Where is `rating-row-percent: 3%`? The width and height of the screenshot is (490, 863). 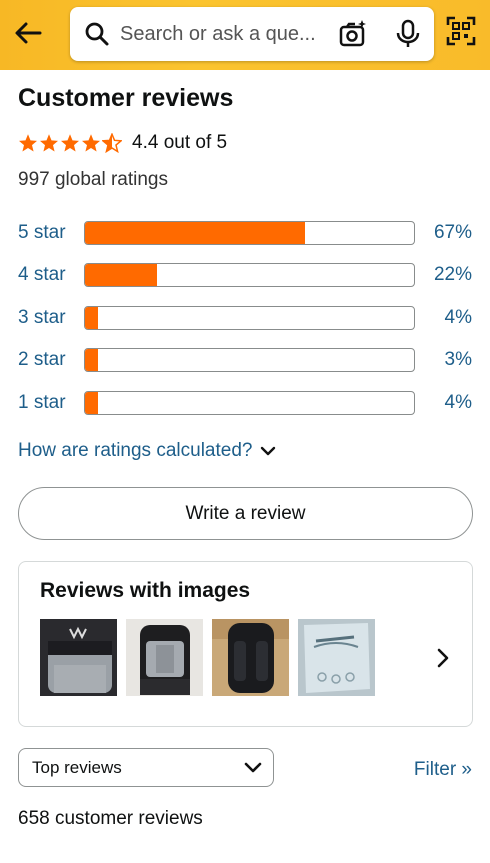 rating-row-percent: 3% is located at coordinates (458, 359).